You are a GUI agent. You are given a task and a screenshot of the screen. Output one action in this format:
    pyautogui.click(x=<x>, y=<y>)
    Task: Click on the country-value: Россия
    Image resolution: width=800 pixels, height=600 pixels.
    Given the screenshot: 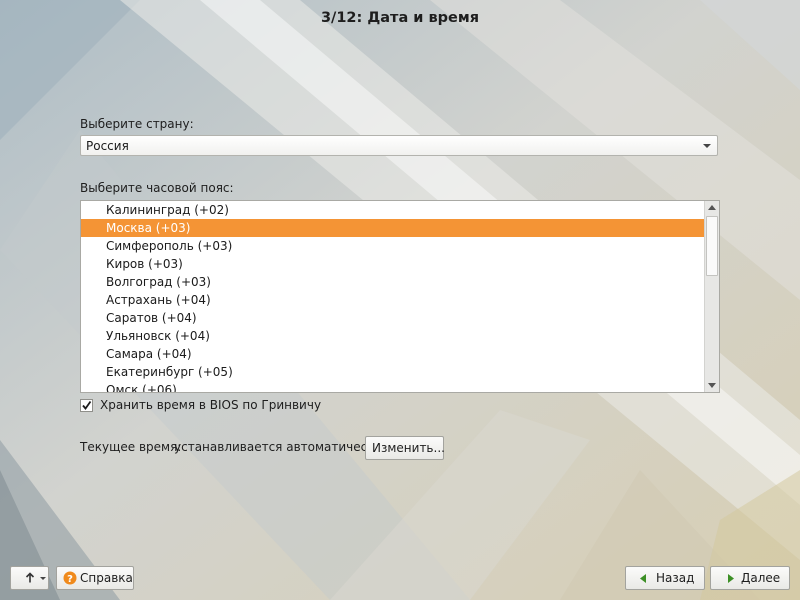 What is the action you would take?
    pyautogui.click(x=107, y=146)
    